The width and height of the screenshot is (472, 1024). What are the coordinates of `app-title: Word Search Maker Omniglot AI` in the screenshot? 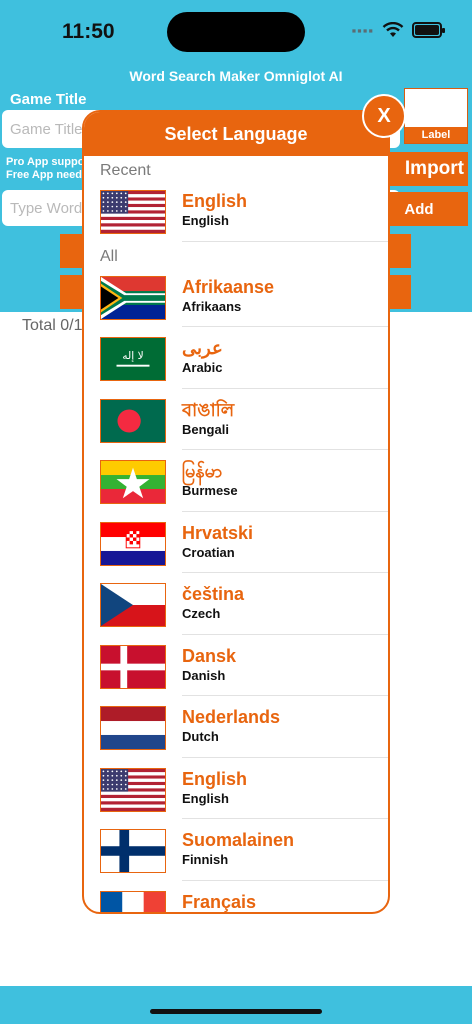 It's located at (236, 76).